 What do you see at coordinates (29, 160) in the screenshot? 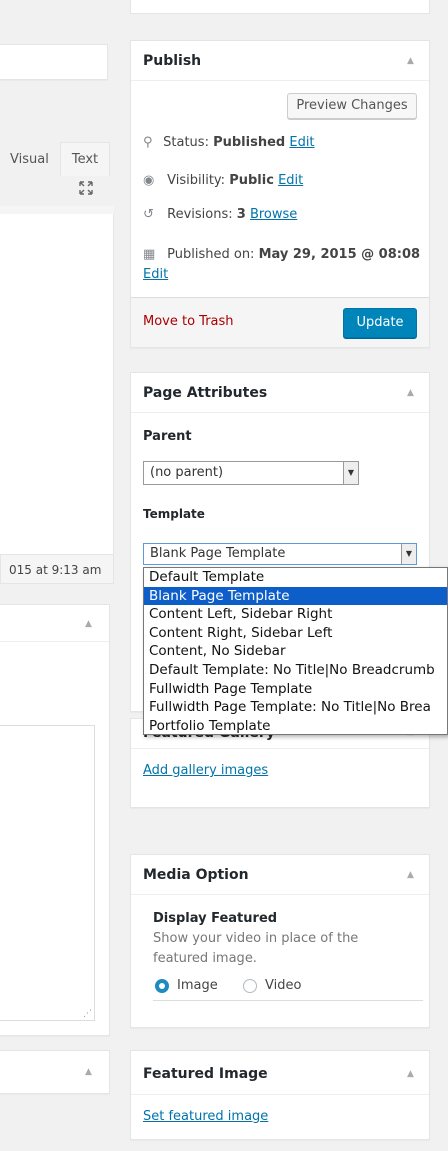
I see `tab-visual: Visual` at bounding box center [29, 160].